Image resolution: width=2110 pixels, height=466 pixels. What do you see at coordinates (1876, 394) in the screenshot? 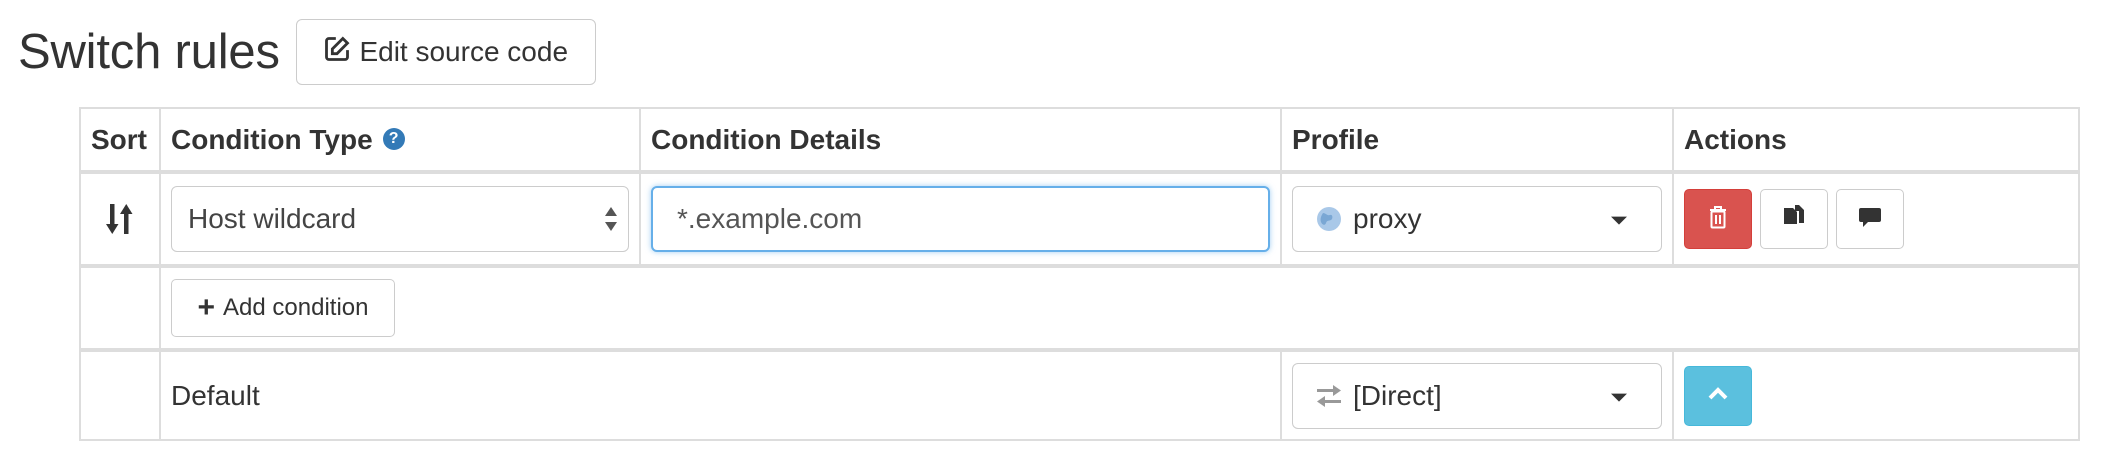
I see `default-actions-cell` at bounding box center [1876, 394].